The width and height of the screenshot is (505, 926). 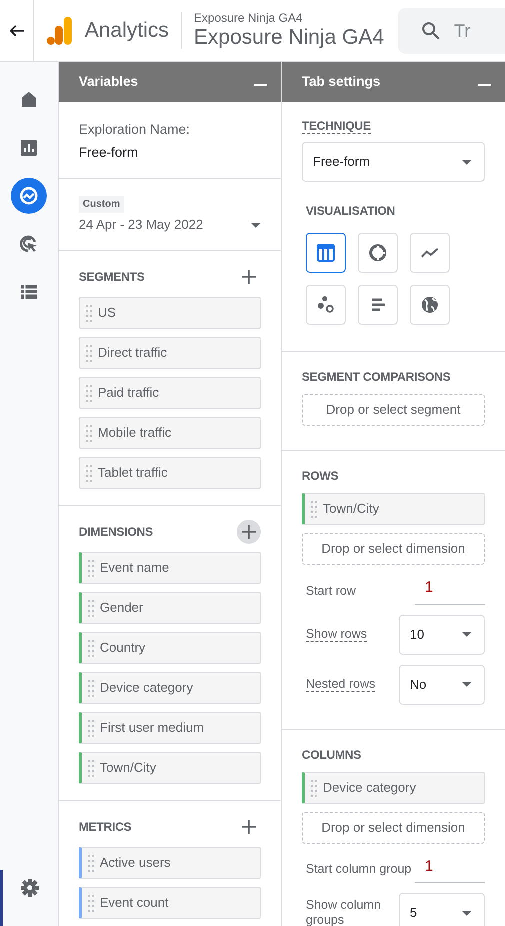 I want to click on line-chart-option, so click(x=430, y=253).